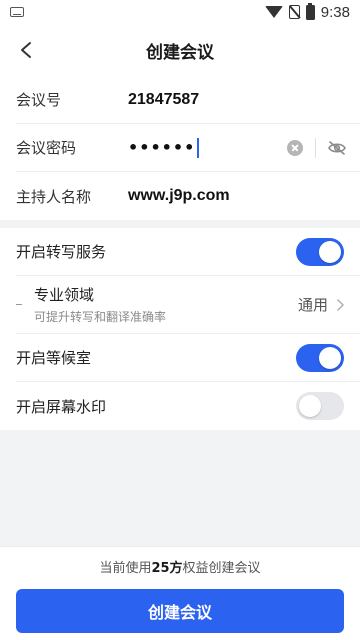 Image resolution: width=360 pixels, height=640 pixels. I want to click on transcription-toggle, so click(320, 251).